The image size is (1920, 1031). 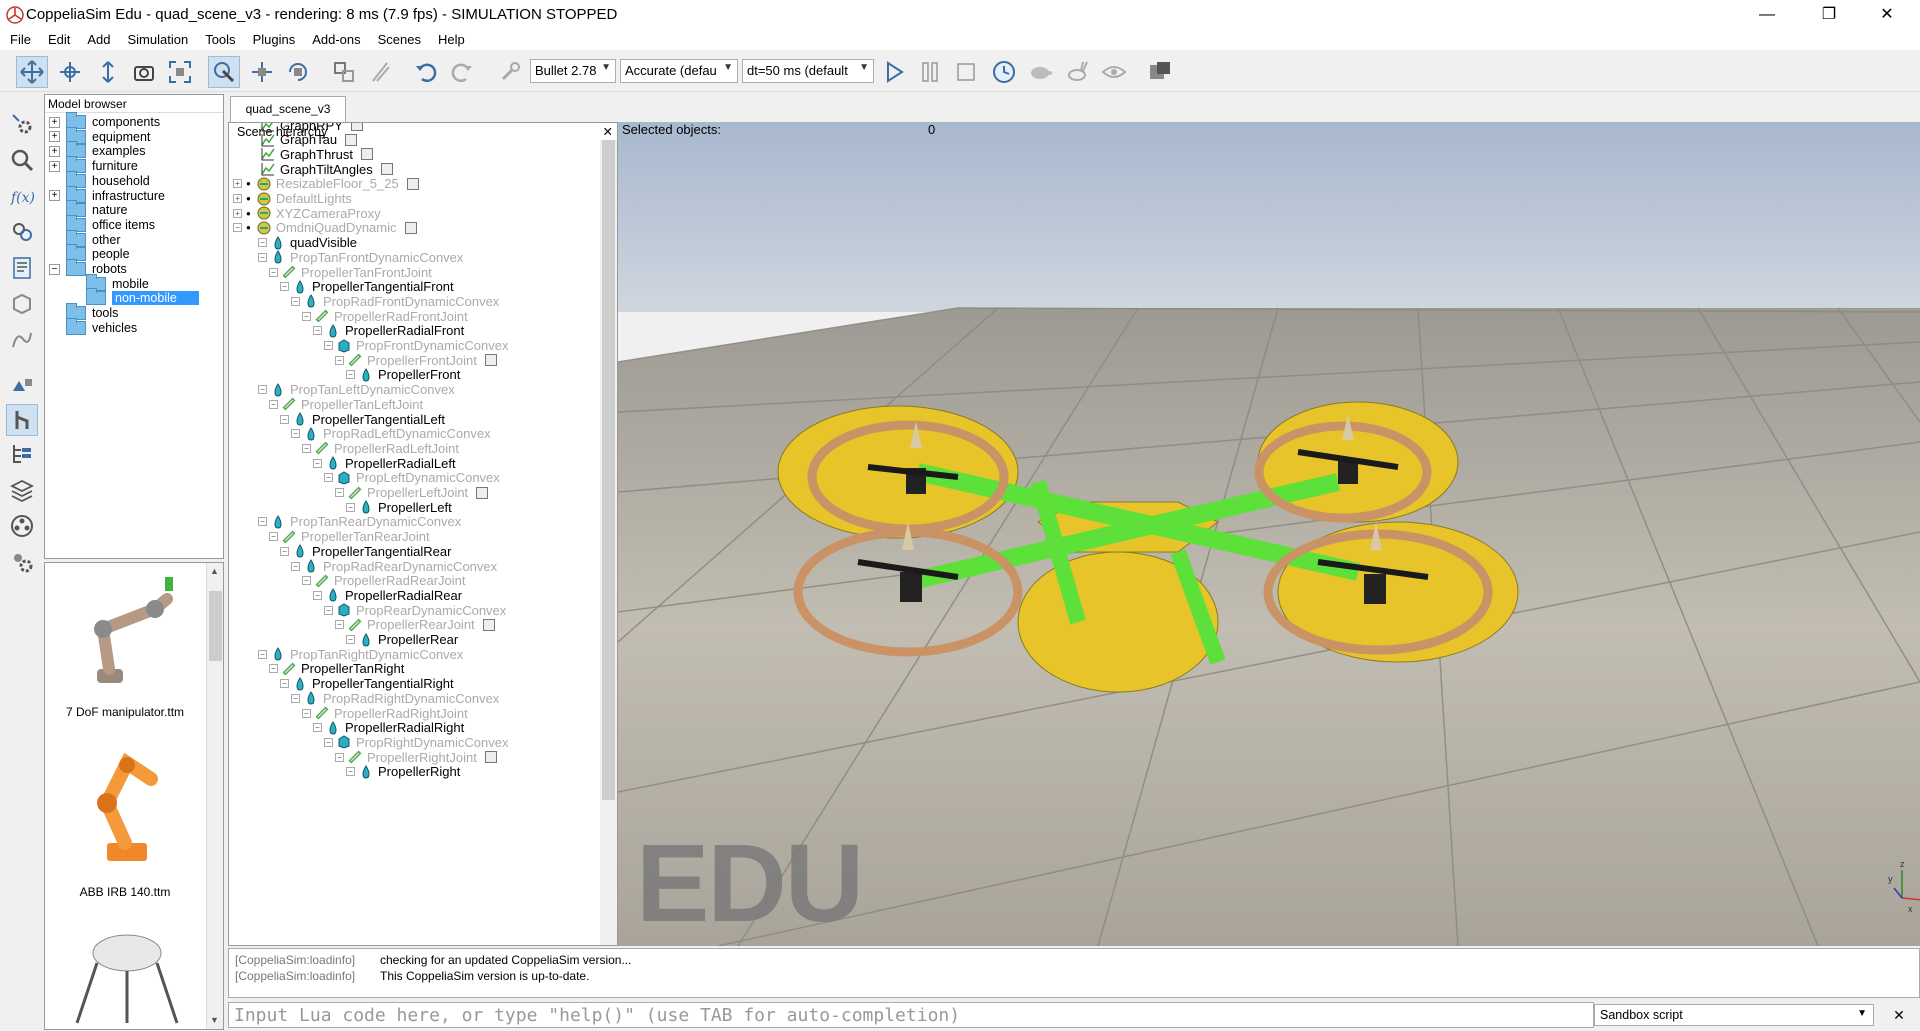 I want to click on pause-simulation-button, so click(x=930, y=72).